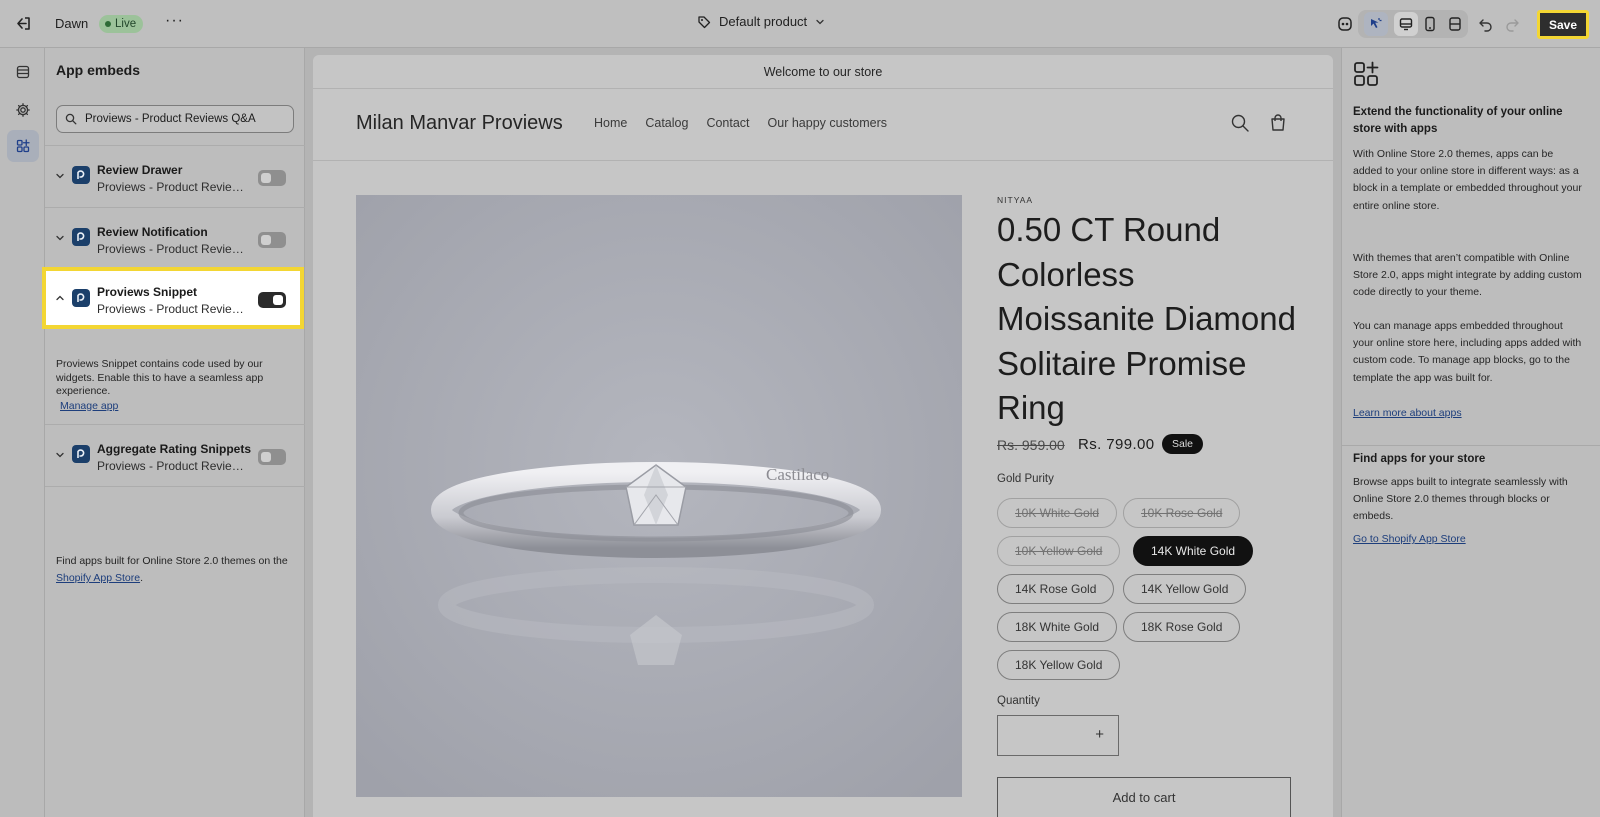 The height and width of the screenshot is (817, 1600). What do you see at coordinates (1345, 24) in the screenshot?
I see `inspector-icon` at bounding box center [1345, 24].